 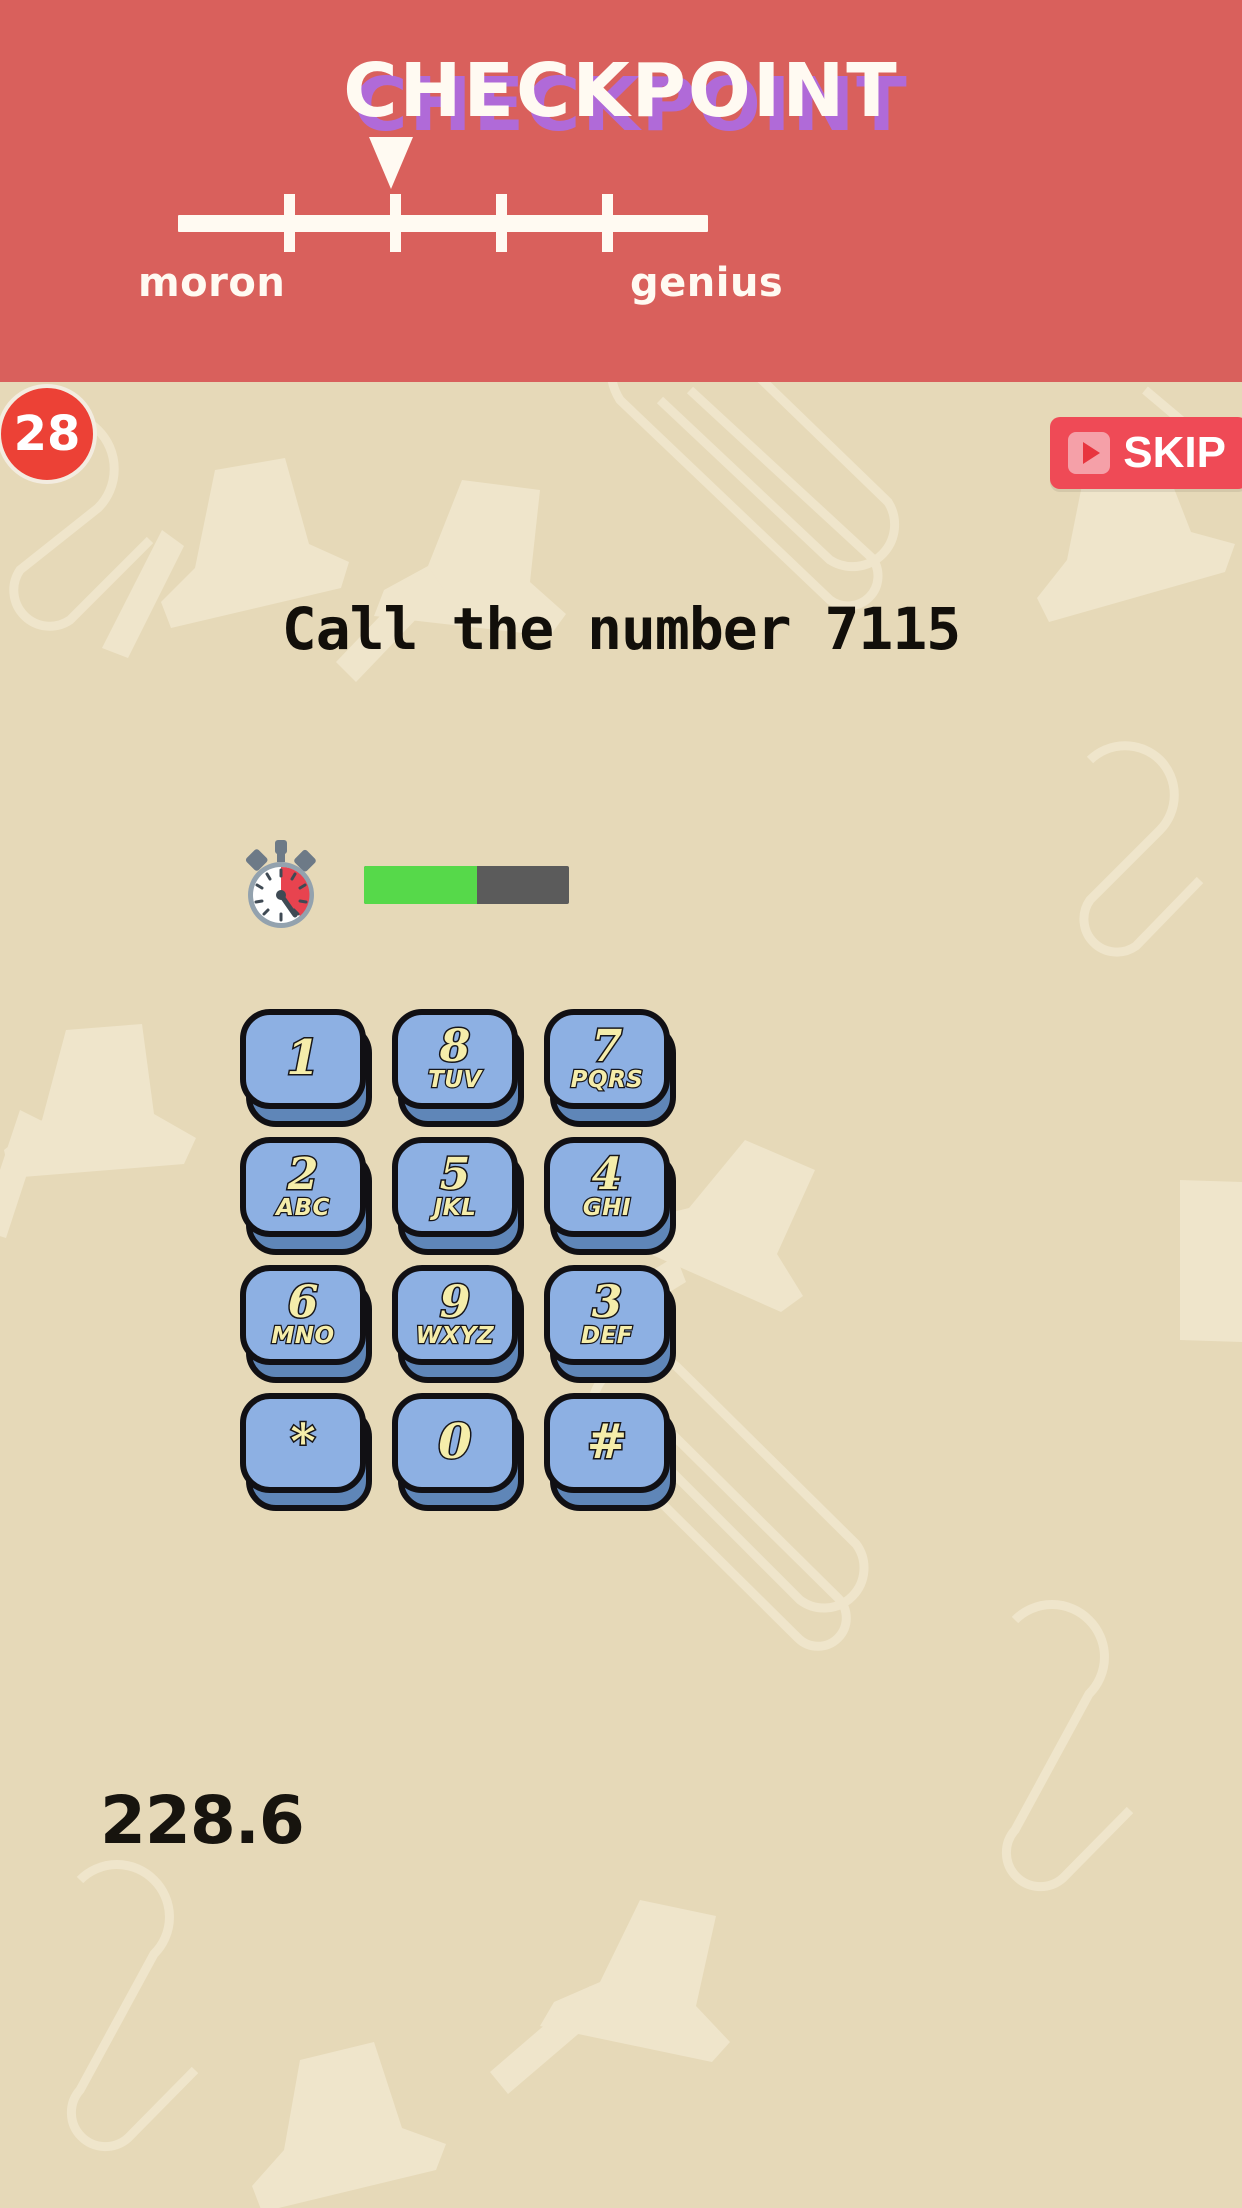 I want to click on key-letters-label: ABC, so click(x=303, y=1208).